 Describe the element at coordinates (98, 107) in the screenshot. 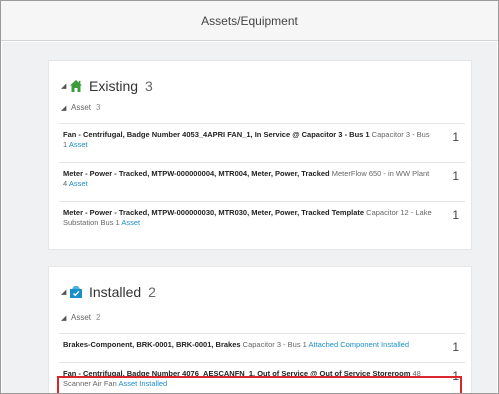

I see `group-count: 3` at that location.